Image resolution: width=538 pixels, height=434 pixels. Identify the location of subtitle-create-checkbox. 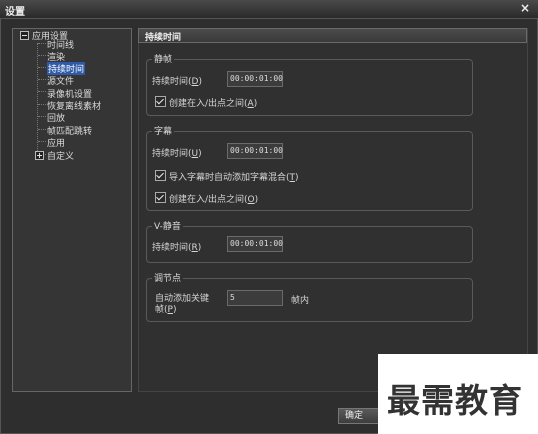
(160, 197).